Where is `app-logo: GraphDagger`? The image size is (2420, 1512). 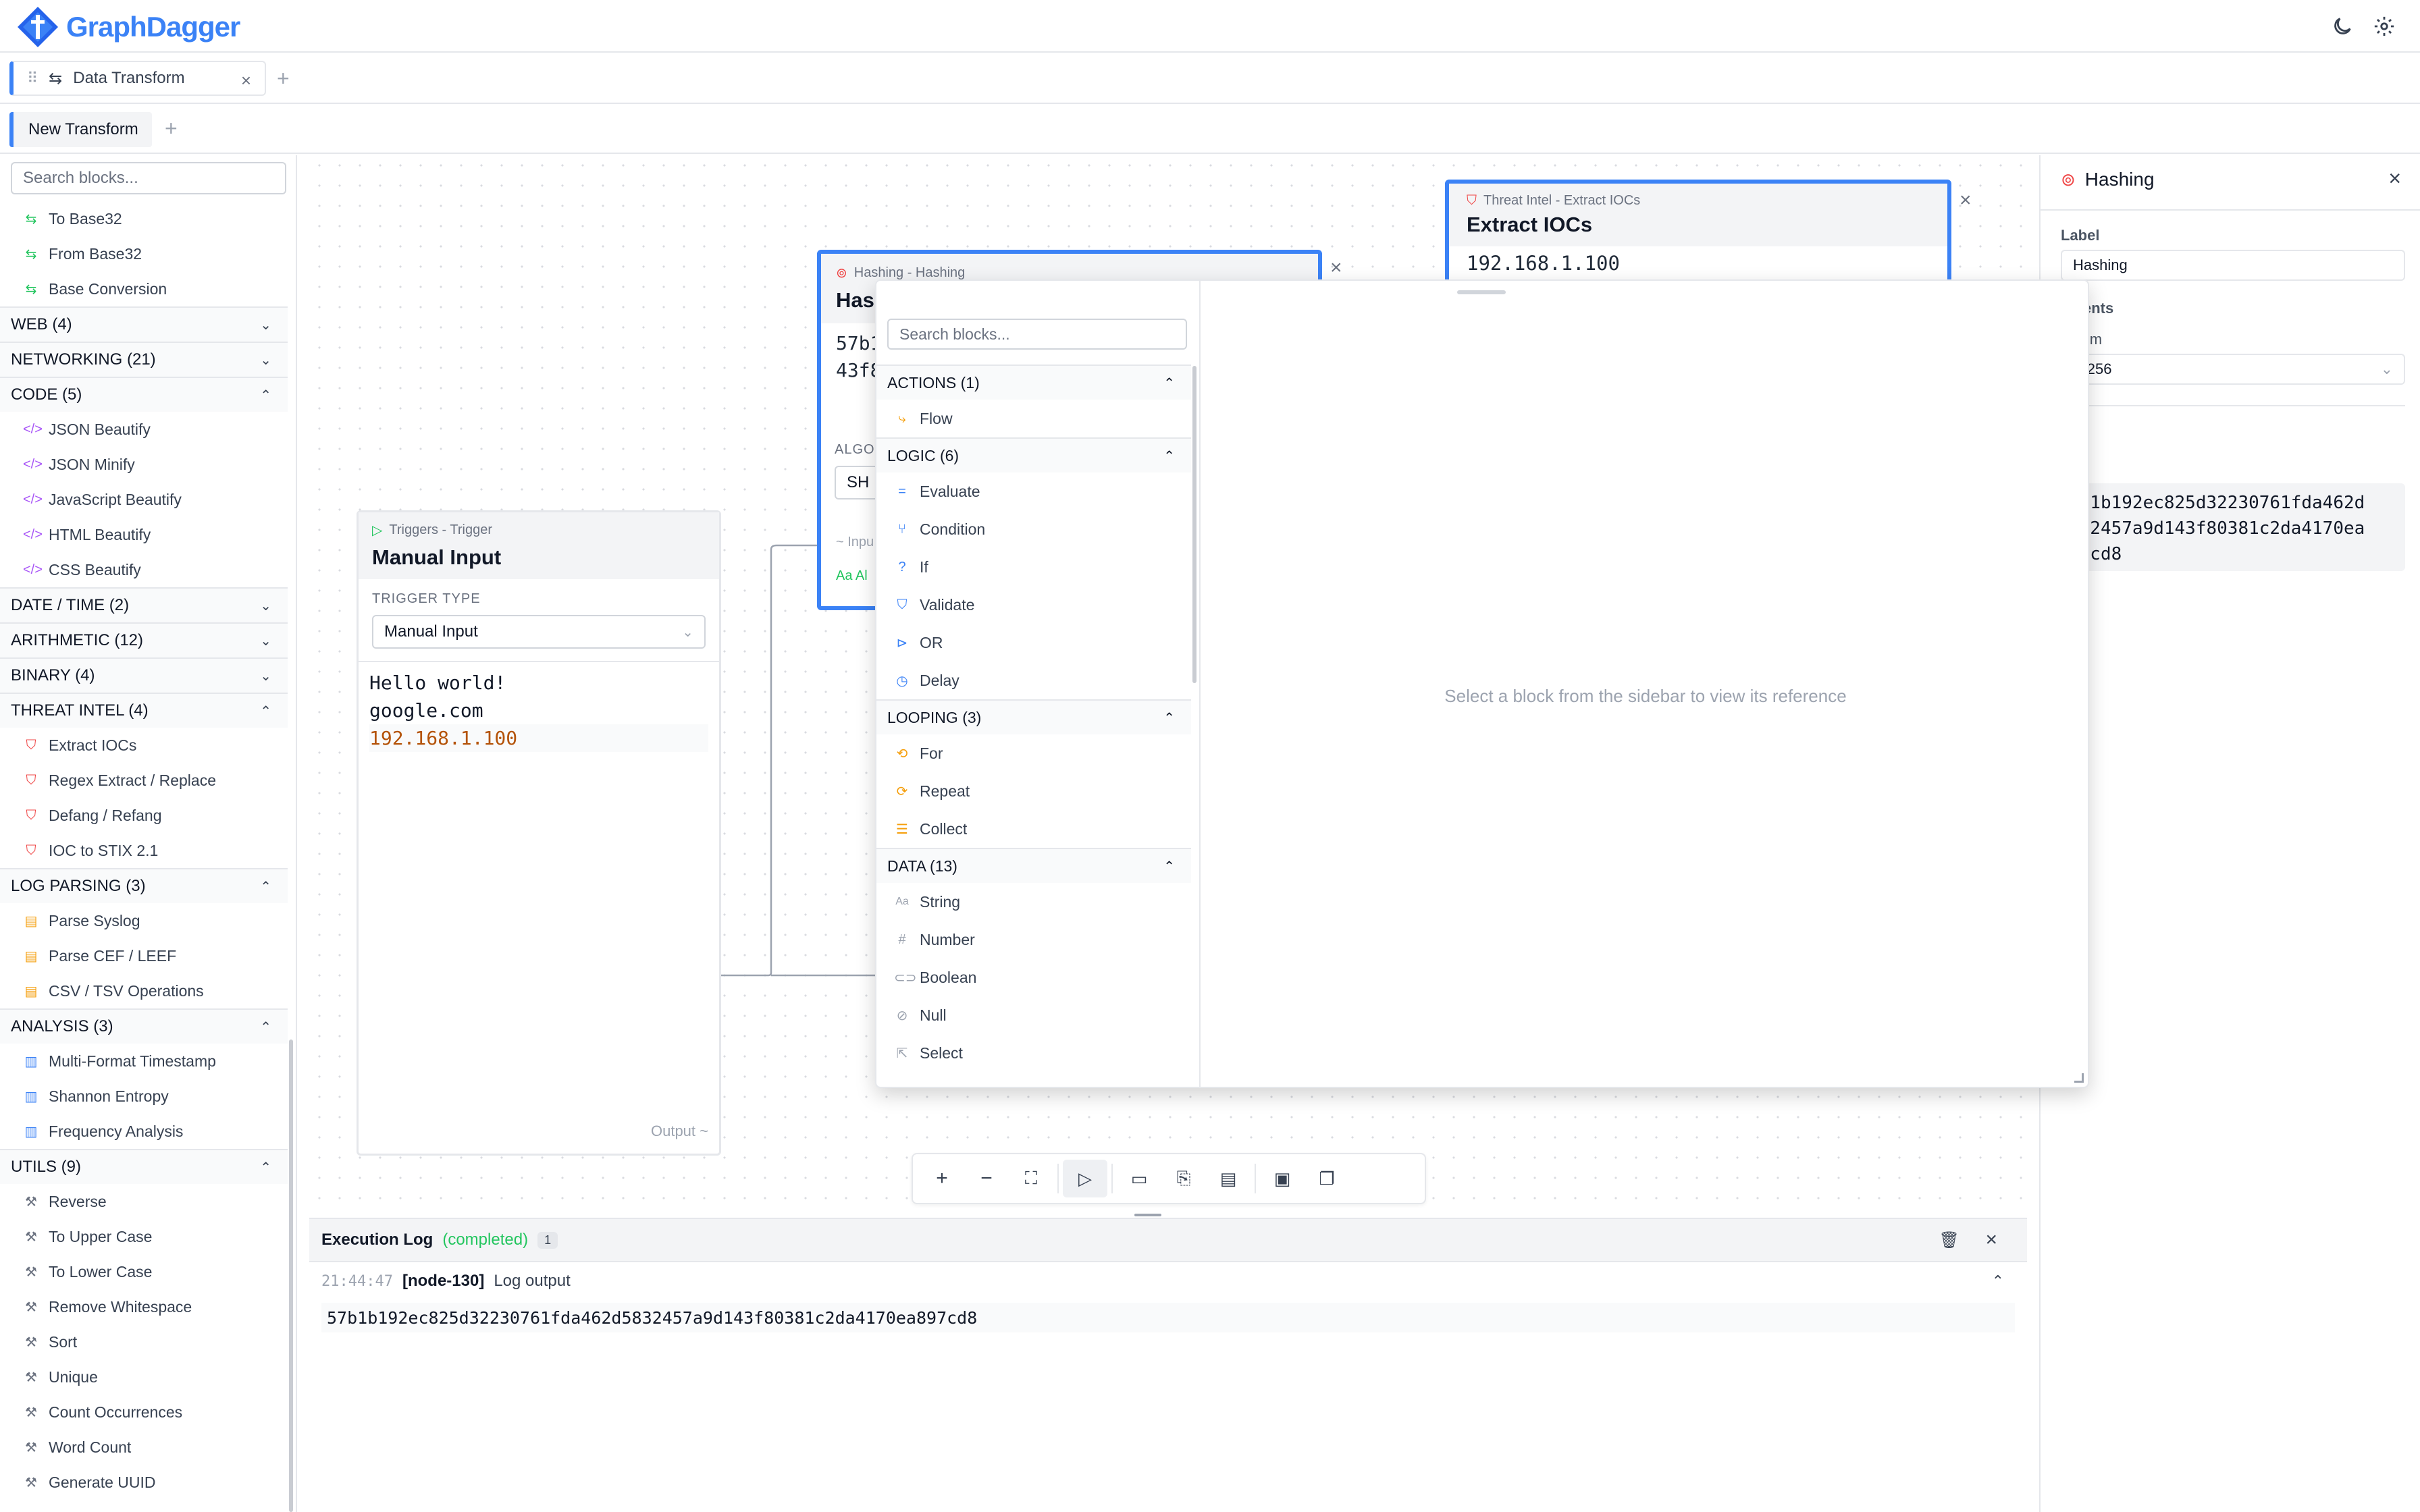 app-logo: GraphDagger is located at coordinates (128, 27).